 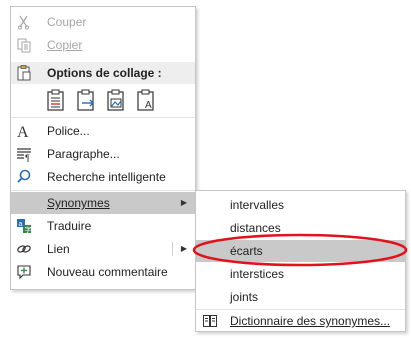 What do you see at coordinates (257, 205) in the screenshot?
I see `synonym-label: intervalles` at bounding box center [257, 205].